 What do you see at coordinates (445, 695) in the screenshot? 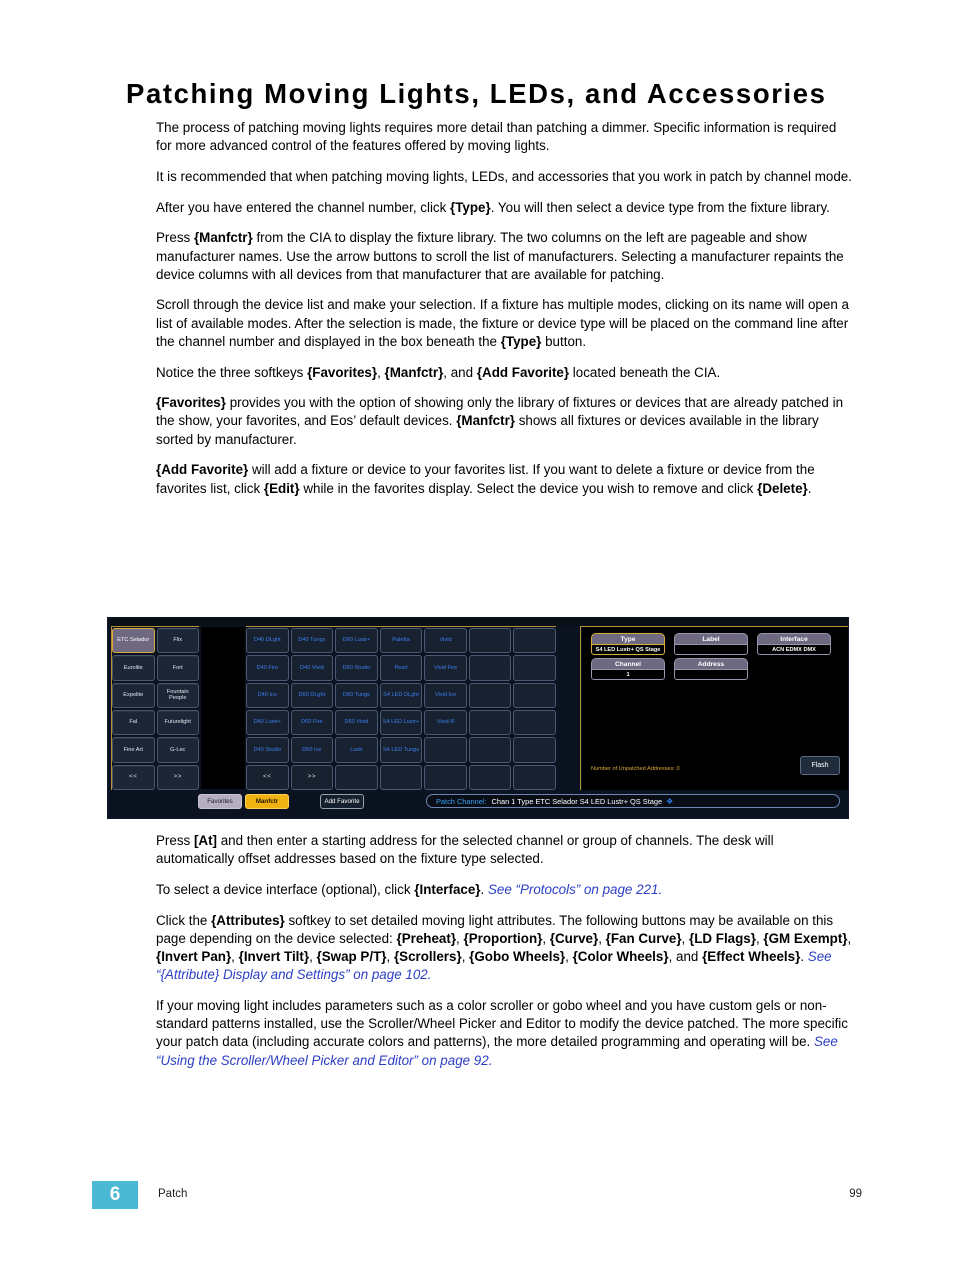
I see `device-button: Vivid Ice` at bounding box center [445, 695].